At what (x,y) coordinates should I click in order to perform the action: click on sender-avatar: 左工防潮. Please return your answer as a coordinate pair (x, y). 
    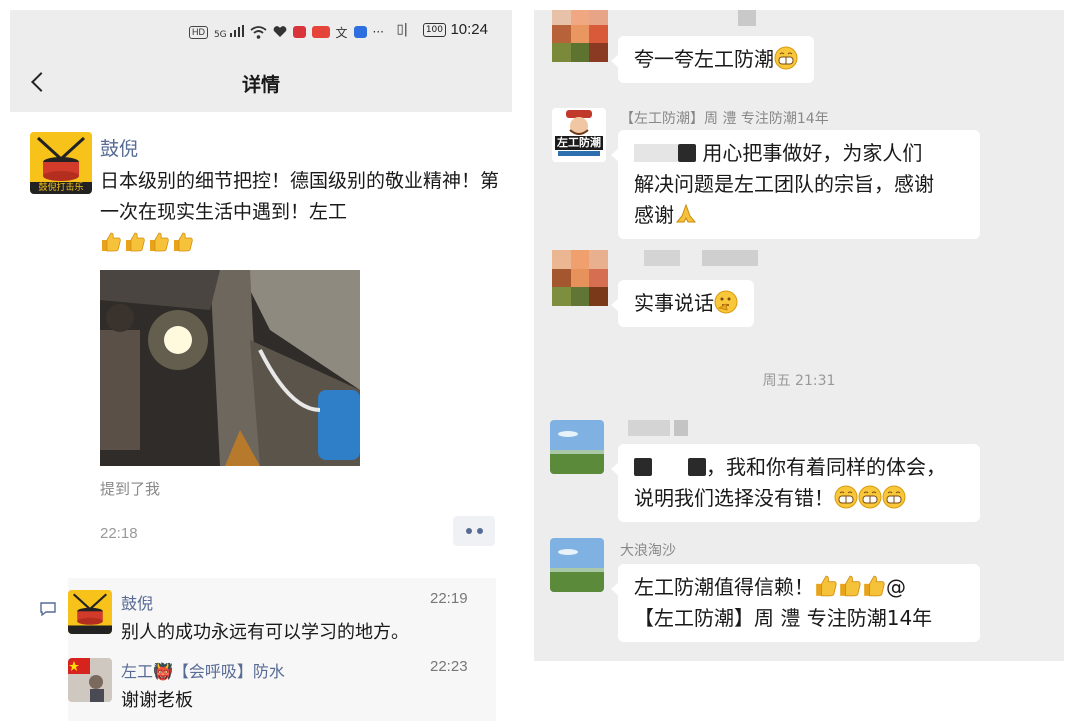
    Looking at the image, I should click on (579, 135).